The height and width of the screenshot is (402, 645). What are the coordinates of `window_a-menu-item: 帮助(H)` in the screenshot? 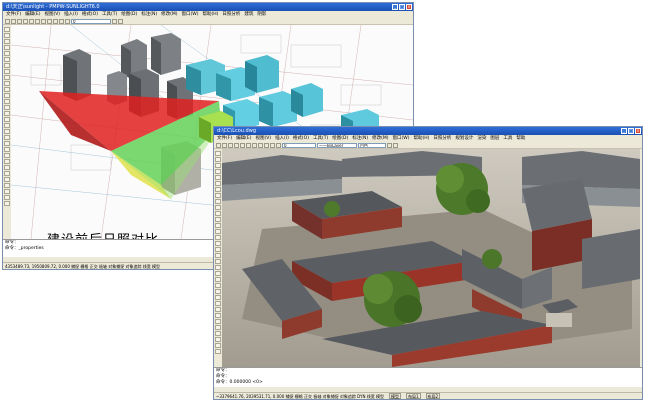 It's located at (210, 14).